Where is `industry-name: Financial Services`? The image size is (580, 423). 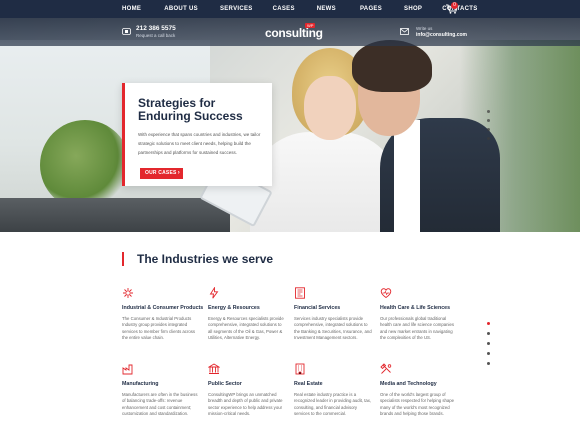
industry-name: Financial Services is located at coordinates (317, 308).